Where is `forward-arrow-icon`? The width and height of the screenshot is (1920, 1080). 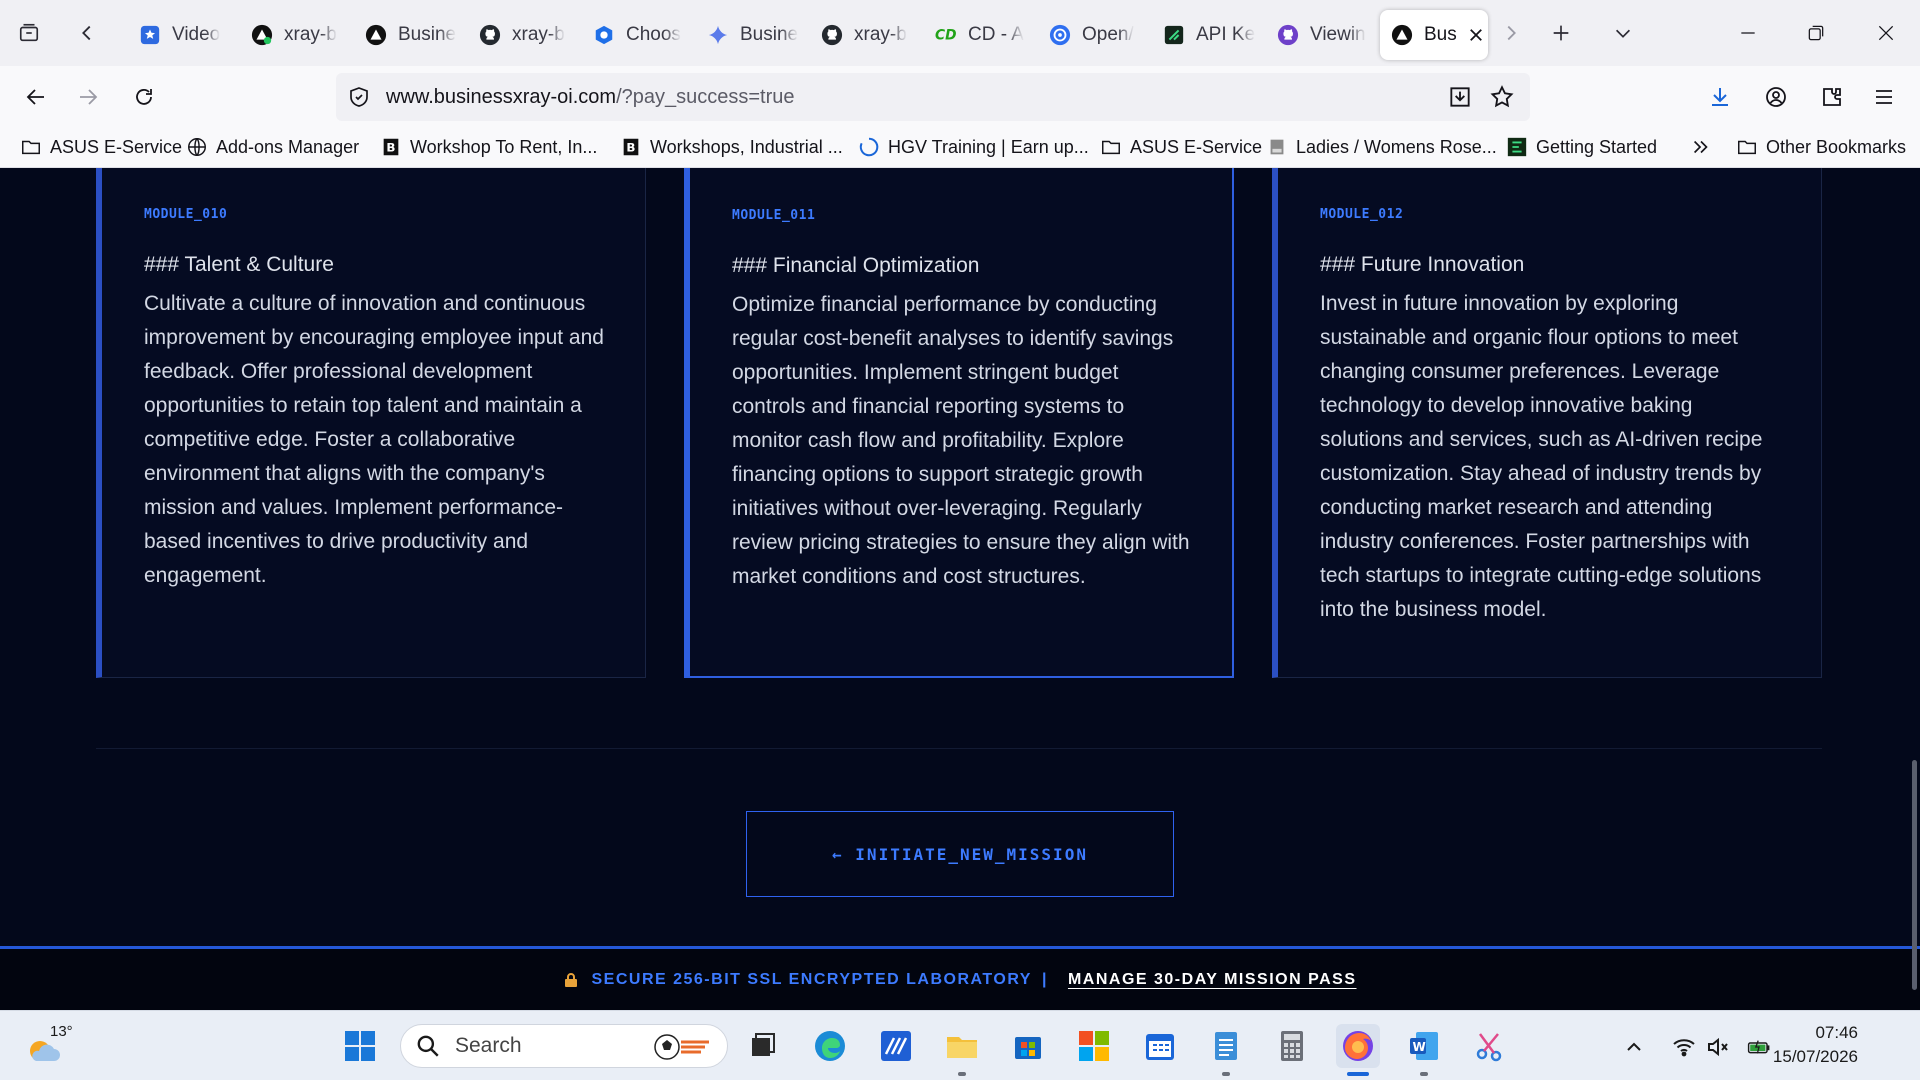 forward-arrow-icon is located at coordinates (88, 97).